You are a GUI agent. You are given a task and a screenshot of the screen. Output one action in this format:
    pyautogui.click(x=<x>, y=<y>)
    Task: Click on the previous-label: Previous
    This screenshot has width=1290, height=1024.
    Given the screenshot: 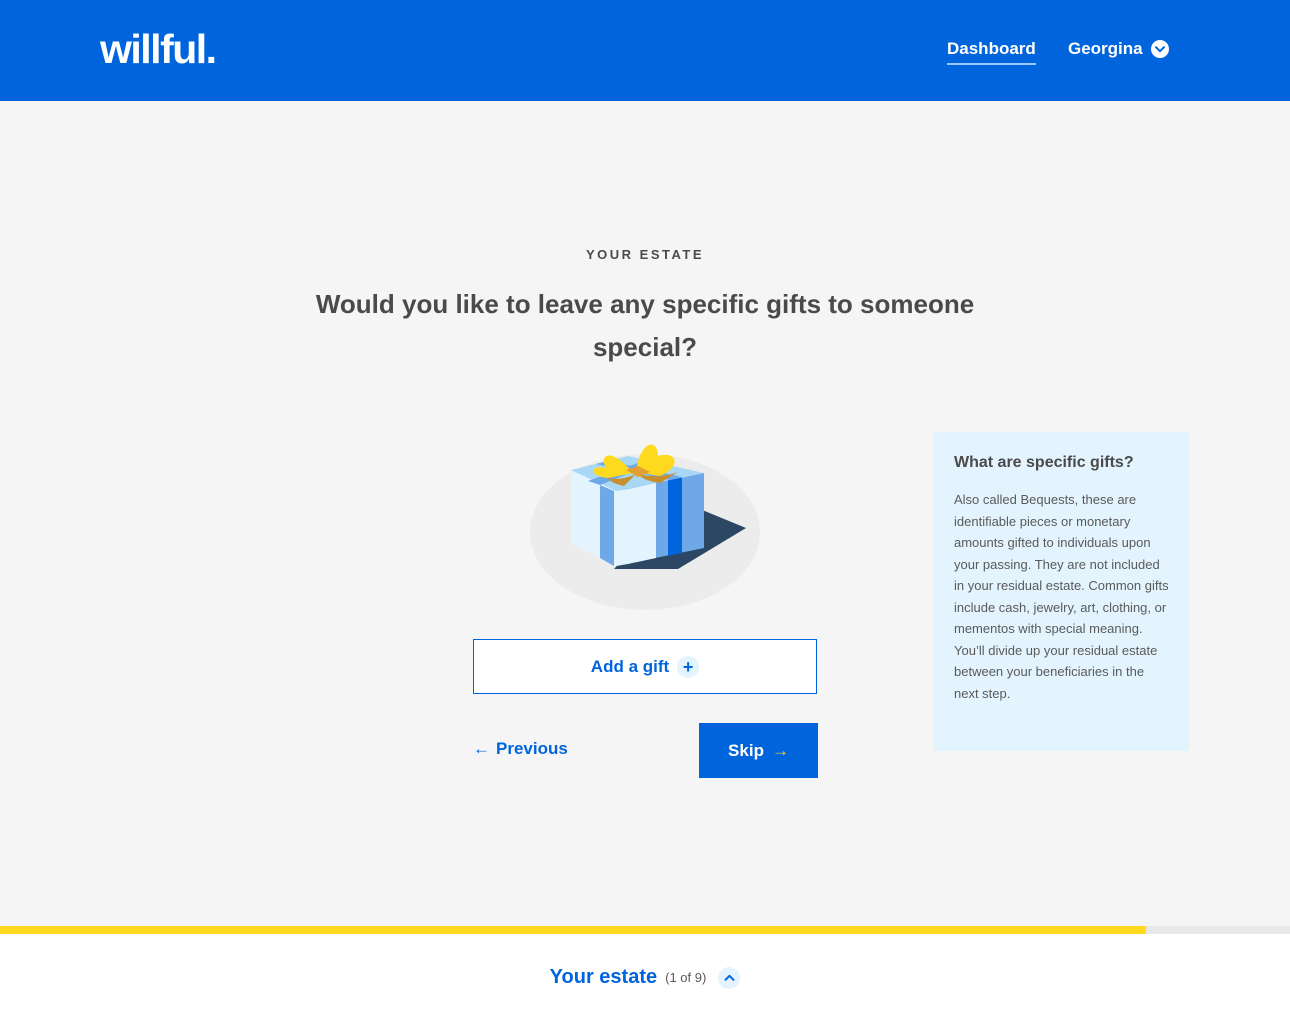 What is the action you would take?
    pyautogui.click(x=532, y=748)
    